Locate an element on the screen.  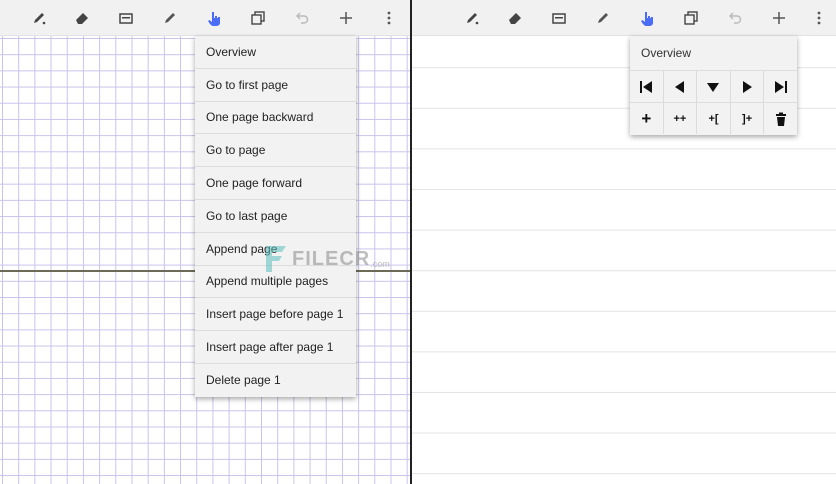
page-nav-row is located at coordinates (713, 86).